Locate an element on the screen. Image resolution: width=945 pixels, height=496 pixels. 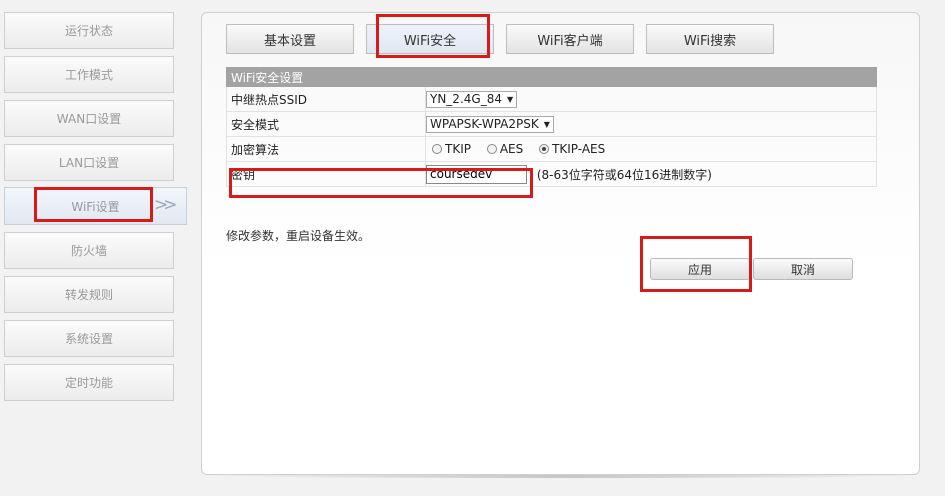
sidebar-item-label: 转发规则 is located at coordinates (88, 295).